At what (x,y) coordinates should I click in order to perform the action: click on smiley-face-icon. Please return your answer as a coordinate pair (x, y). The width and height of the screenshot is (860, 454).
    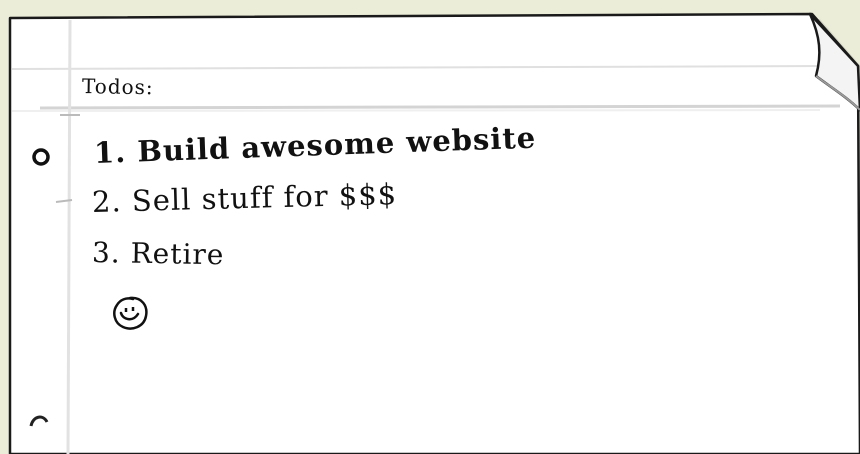
    Looking at the image, I should click on (130, 313).